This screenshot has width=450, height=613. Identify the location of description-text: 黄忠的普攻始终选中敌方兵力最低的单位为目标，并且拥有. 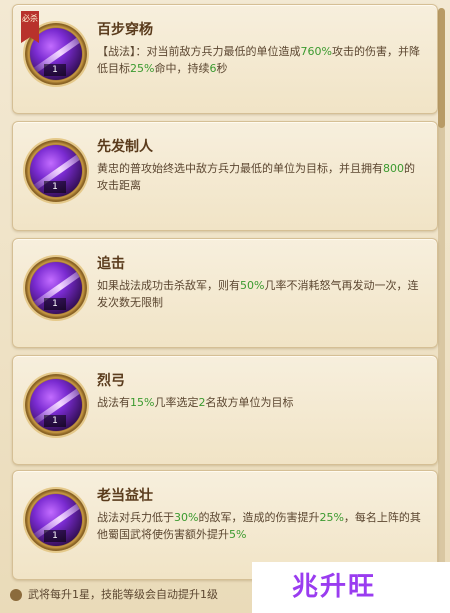
(240, 168).